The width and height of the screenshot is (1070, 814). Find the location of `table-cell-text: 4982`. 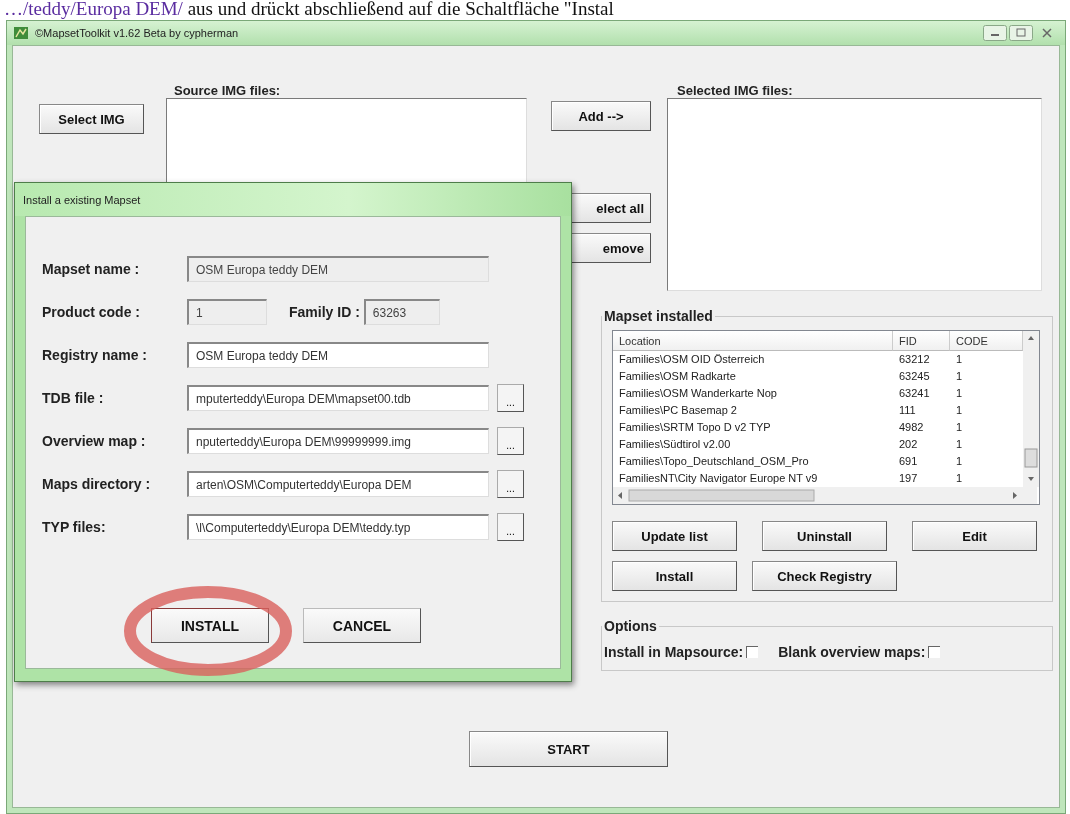

table-cell-text: 4982 is located at coordinates (911, 427).